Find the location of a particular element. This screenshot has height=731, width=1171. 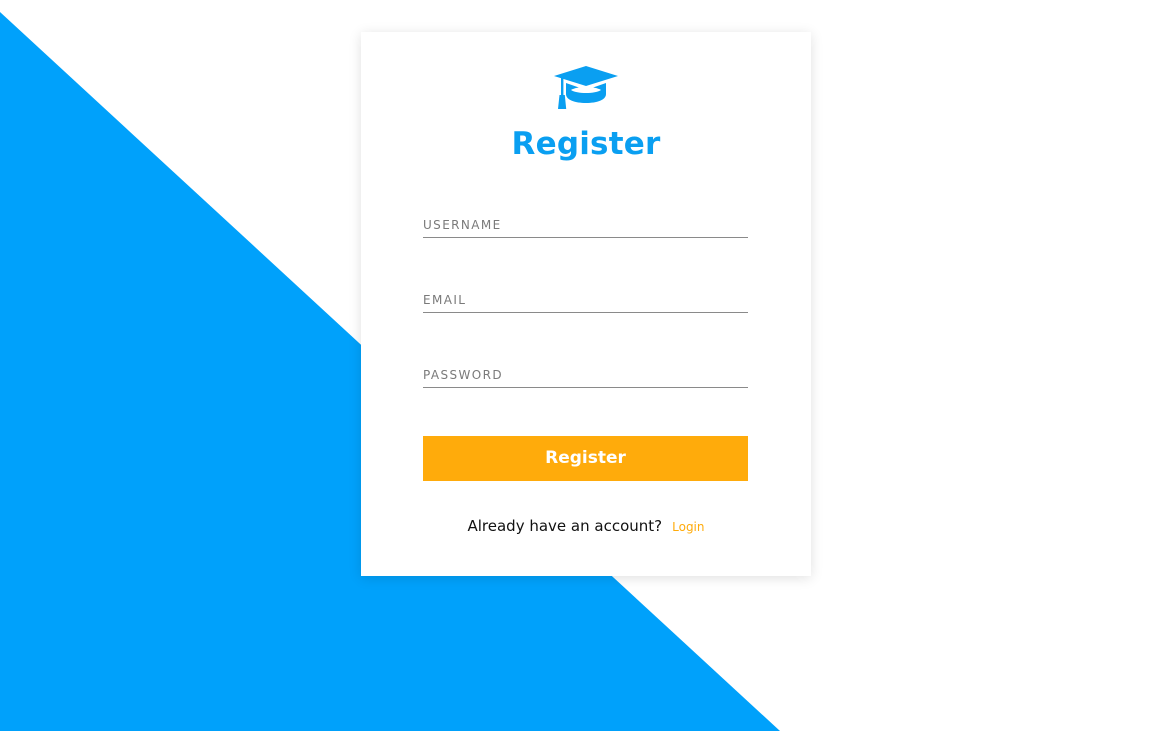

register-button: Register is located at coordinates (585, 458).